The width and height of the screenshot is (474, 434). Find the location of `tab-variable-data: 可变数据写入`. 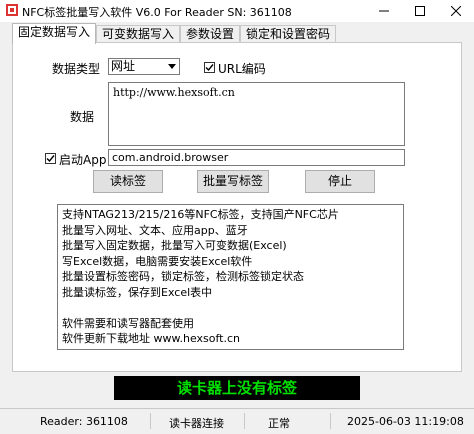

tab-variable-data: 可变数据写入 is located at coordinates (138, 33).